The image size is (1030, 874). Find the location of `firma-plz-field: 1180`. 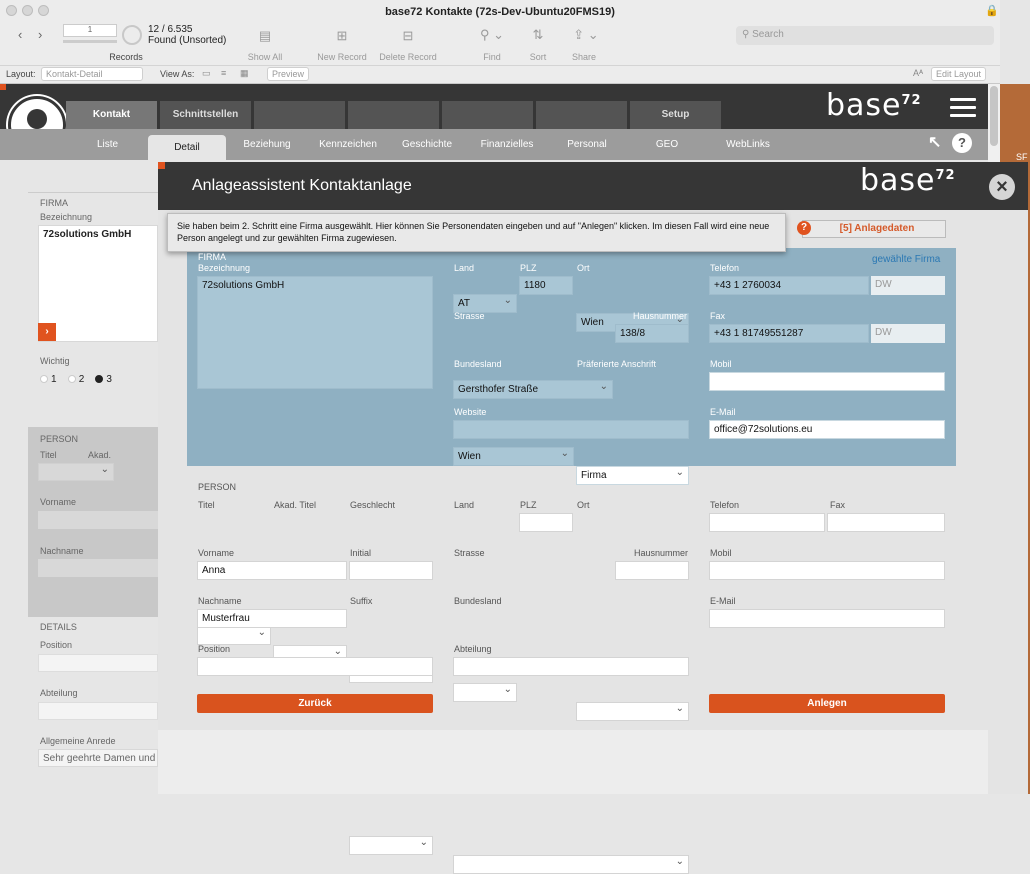

firma-plz-field: 1180 is located at coordinates (546, 285).